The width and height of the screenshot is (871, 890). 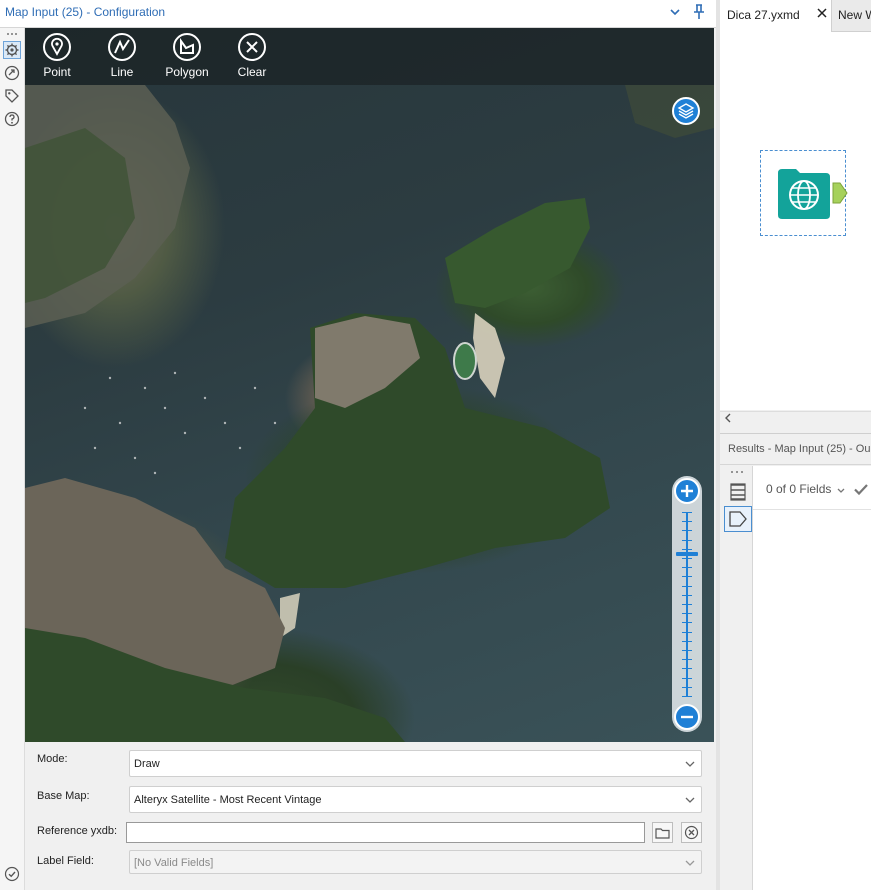 I want to click on gear-icon, so click(x=12, y=50).